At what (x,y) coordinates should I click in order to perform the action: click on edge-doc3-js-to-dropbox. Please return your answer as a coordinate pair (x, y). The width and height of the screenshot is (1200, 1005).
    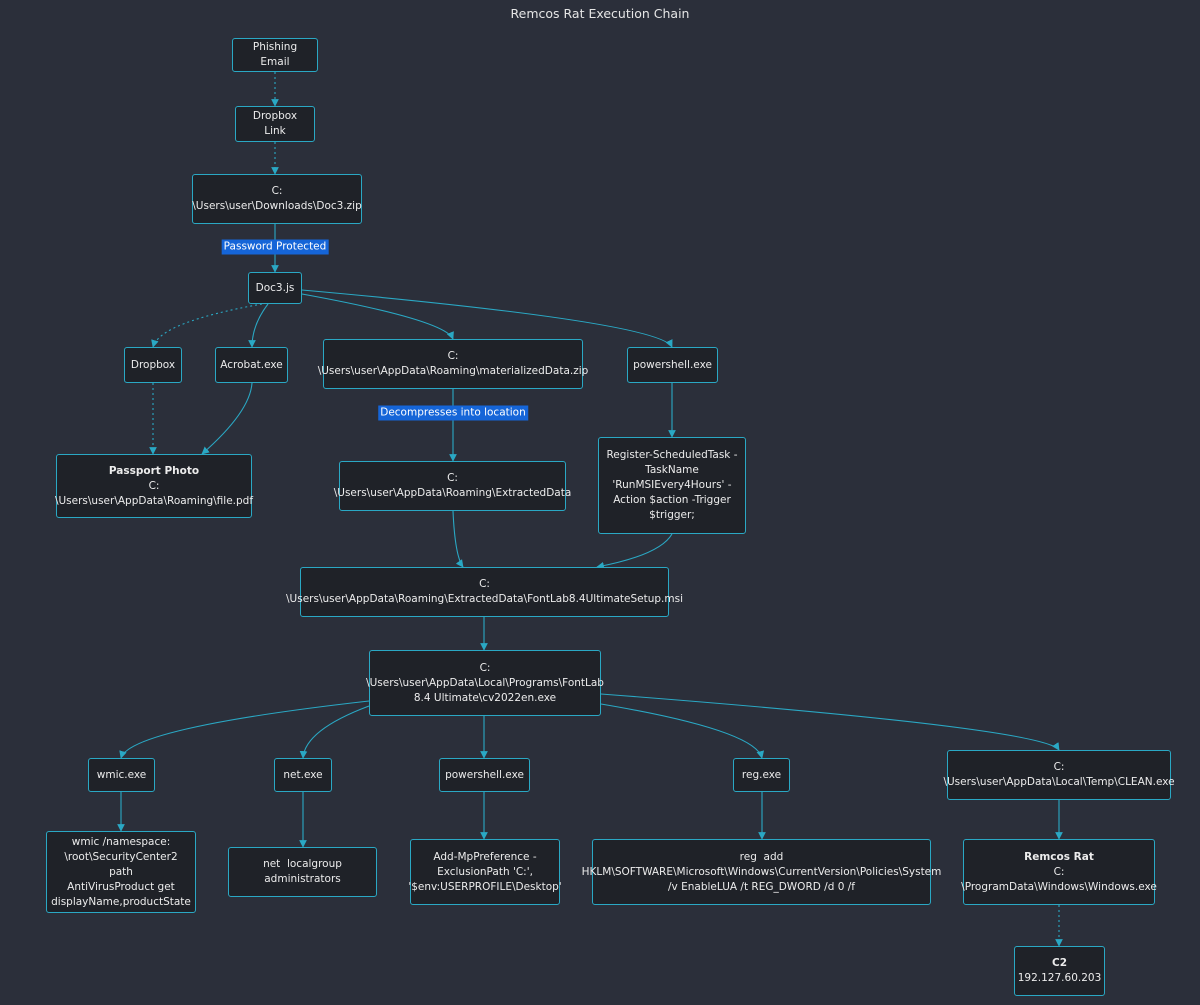
    Looking at the image, I should click on (207, 325).